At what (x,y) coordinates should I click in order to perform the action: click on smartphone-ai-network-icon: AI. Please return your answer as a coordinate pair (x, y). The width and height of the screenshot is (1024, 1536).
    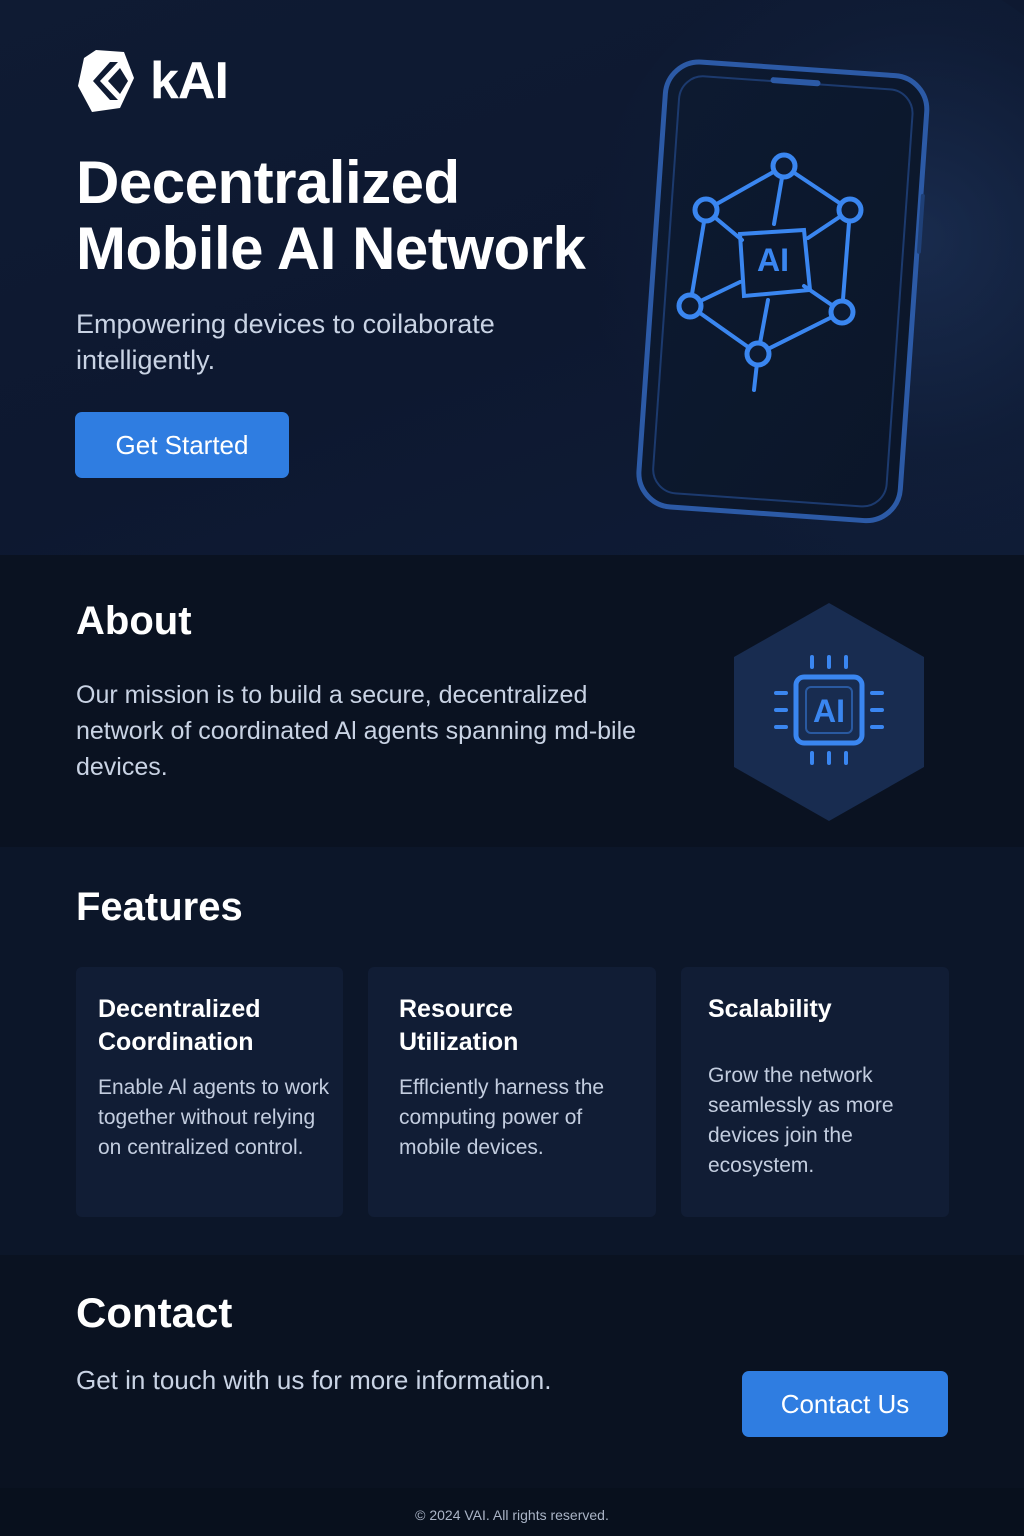
    Looking at the image, I should click on (783, 291).